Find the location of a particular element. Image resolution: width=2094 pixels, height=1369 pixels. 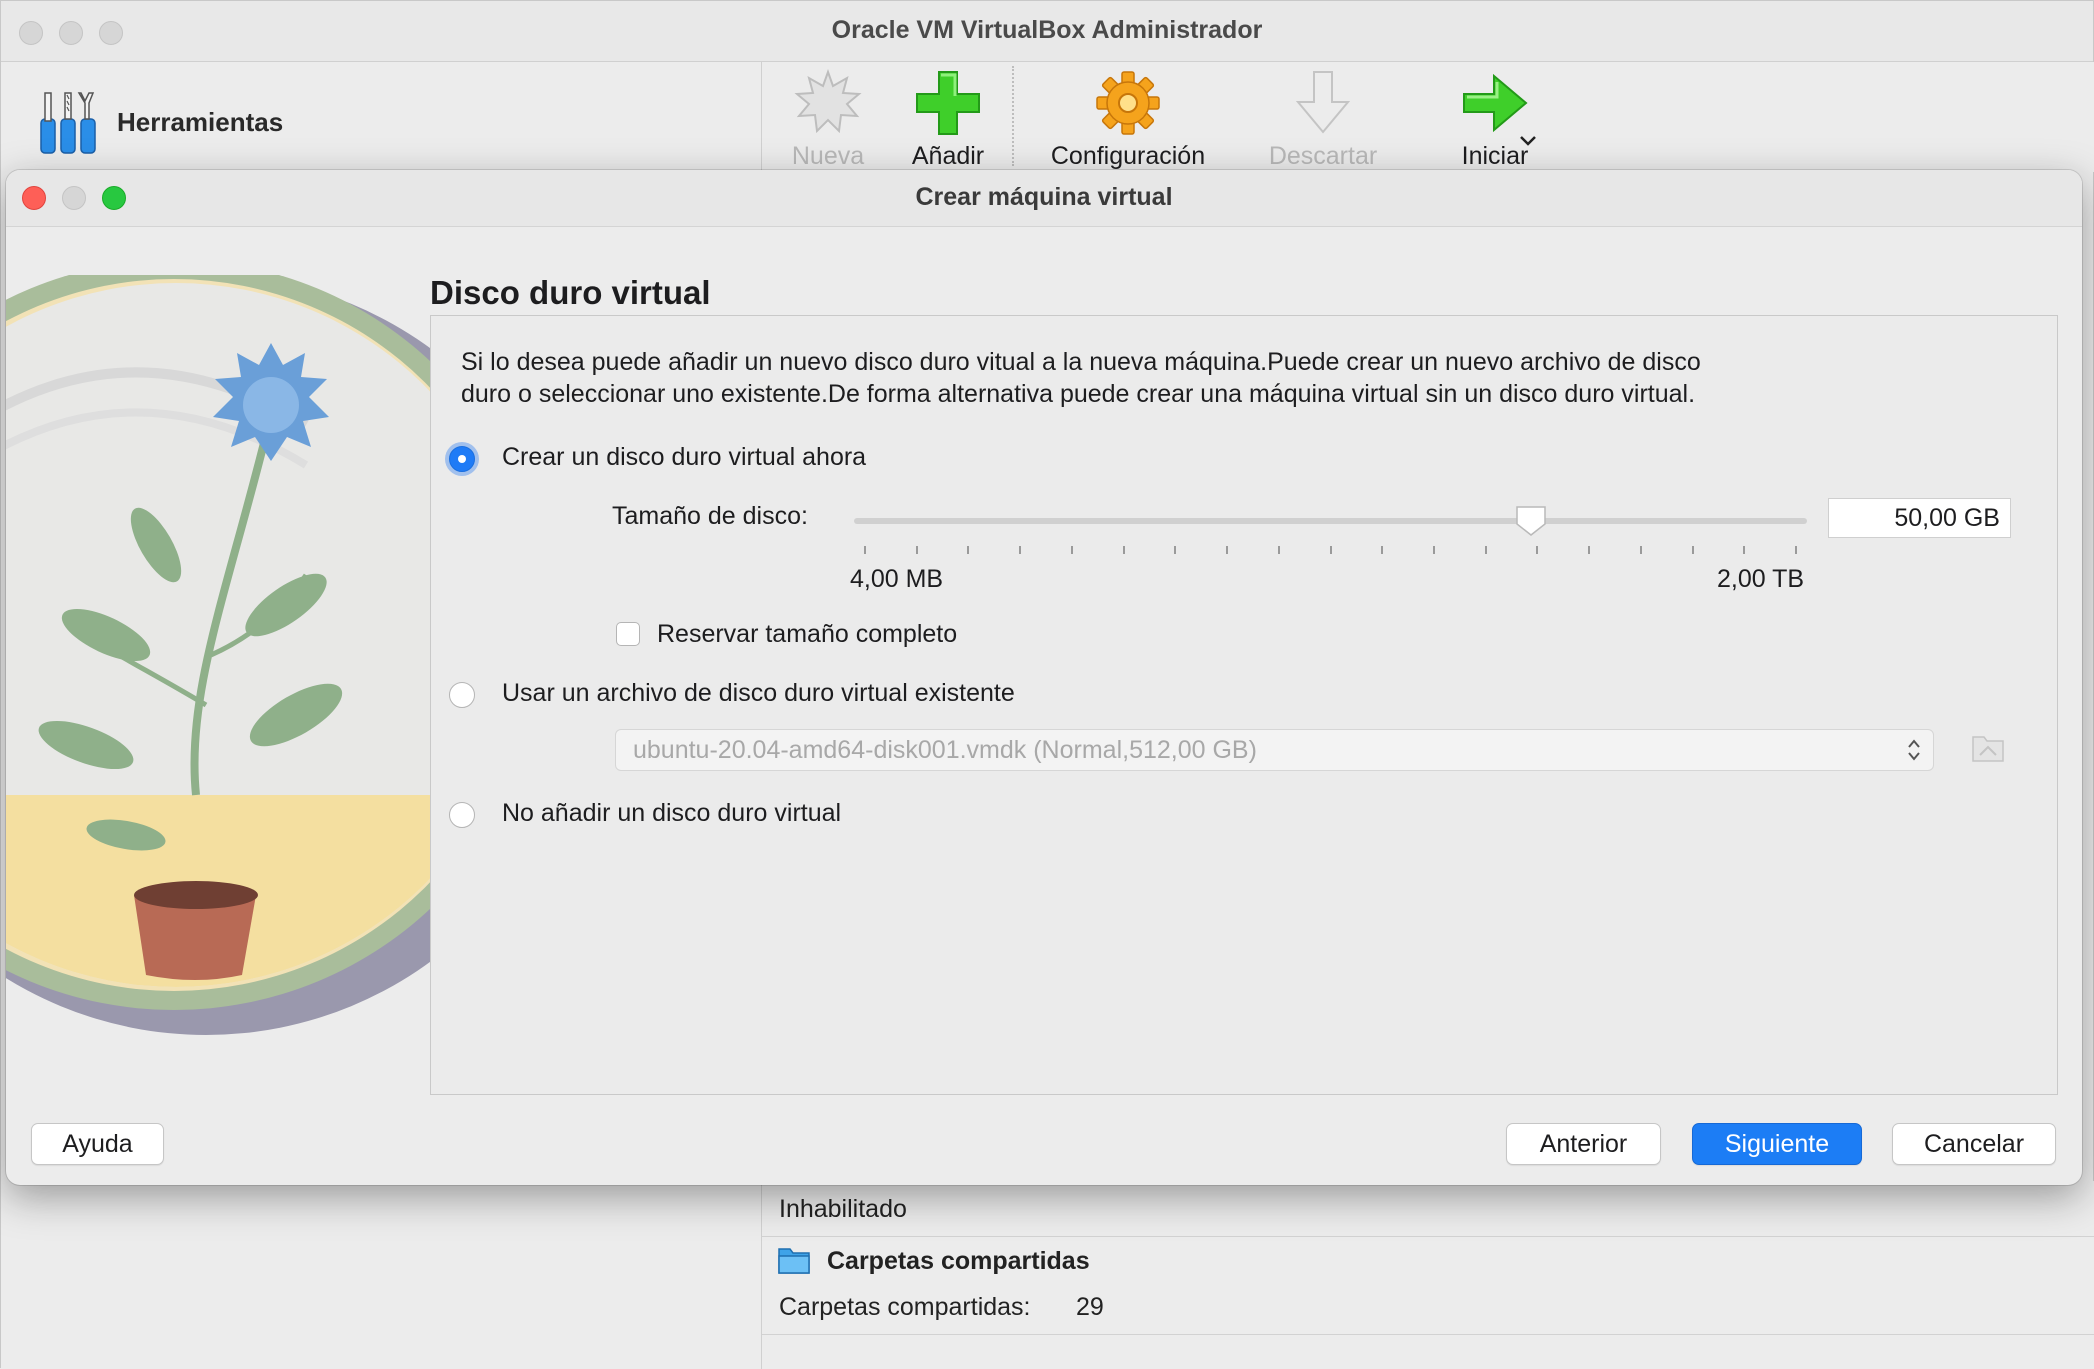

select-updown-icon is located at coordinates (1914, 750).